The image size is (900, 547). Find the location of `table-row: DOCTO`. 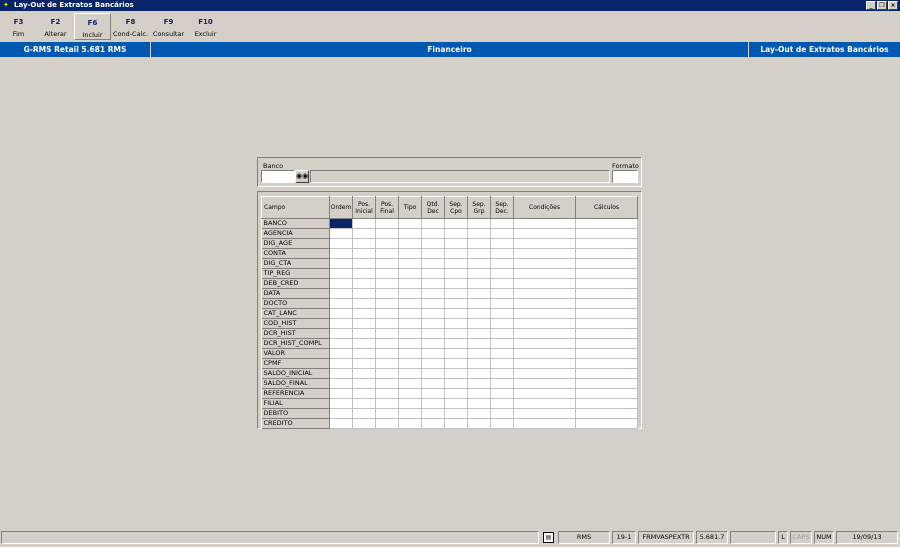

table-row: DOCTO is located at coordinates (449, 303).